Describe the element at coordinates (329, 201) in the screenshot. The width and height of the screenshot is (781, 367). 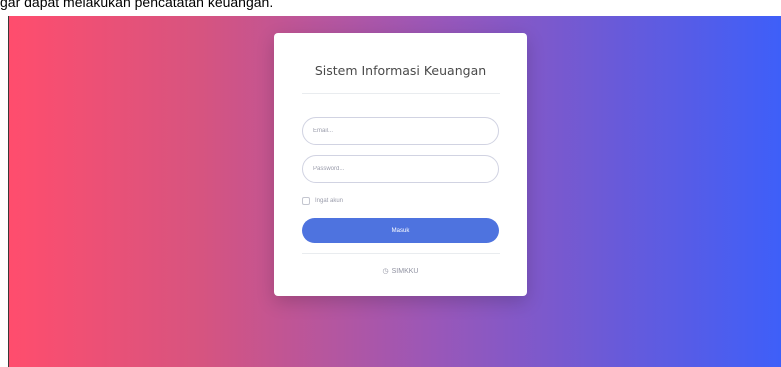
I see `remember-label: Ingat akun` at that location.